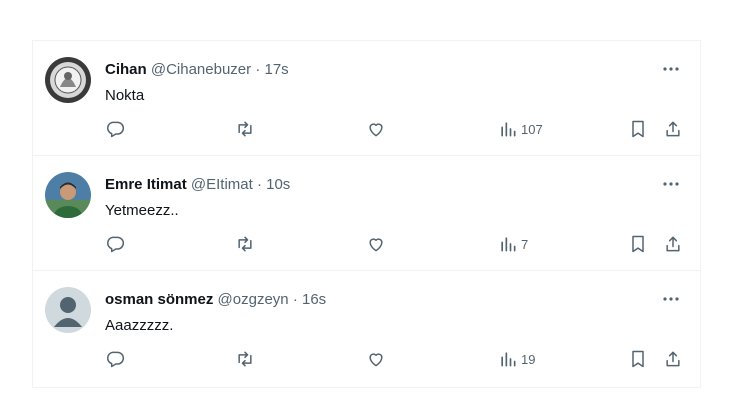  Describe the element at coordinates (314, 299) in the screenshot. I see `timestamp: 16s` at that location.